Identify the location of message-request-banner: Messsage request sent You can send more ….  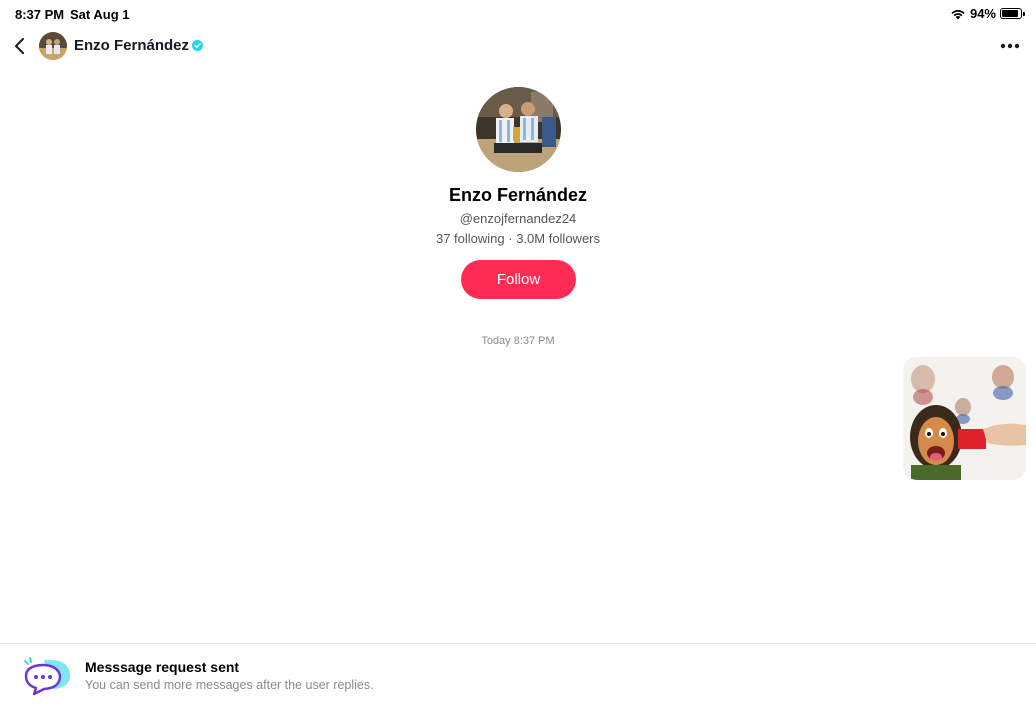
(518, 681).